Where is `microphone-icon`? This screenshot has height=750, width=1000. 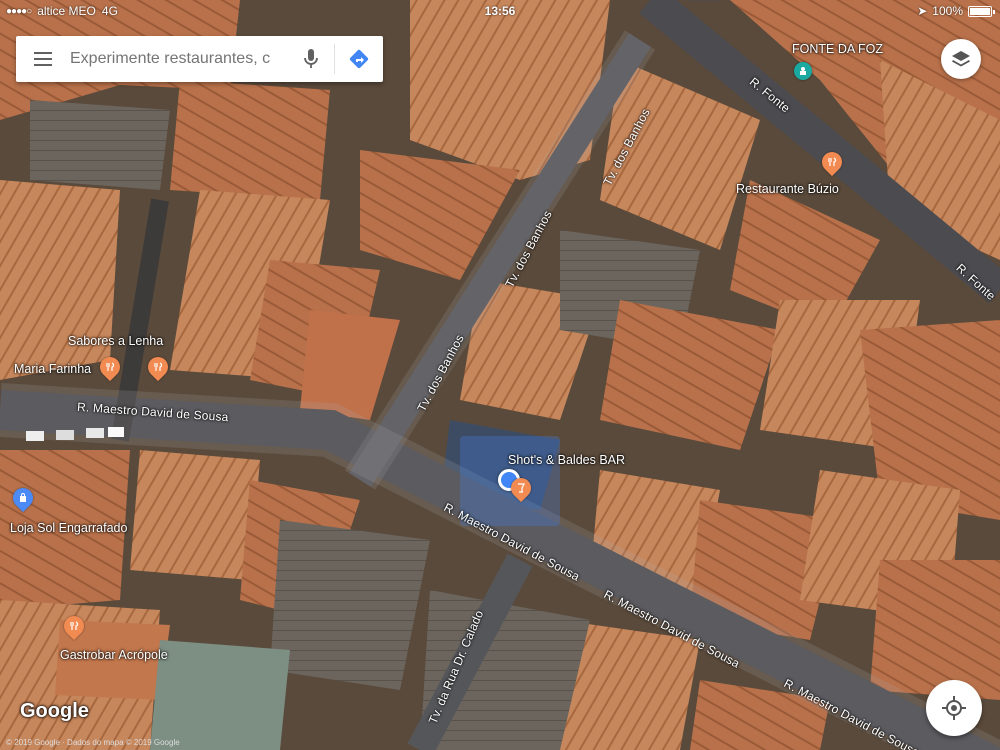
microphone-icon is located at coordinates (311, 59).